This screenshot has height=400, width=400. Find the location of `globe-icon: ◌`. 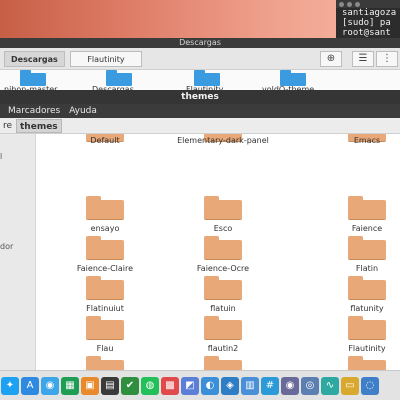

globe-icon: ◌ is located at coordinates (370, 385).